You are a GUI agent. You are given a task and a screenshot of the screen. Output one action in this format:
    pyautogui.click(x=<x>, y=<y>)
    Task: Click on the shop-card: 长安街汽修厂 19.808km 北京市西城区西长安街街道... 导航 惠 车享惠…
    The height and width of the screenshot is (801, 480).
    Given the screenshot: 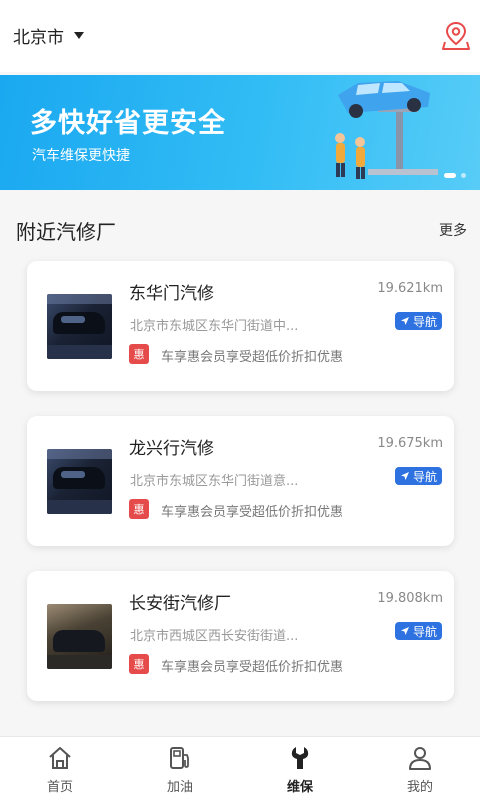 What is the action you would take?
    pyautogui.click(x=240, y=636)
    